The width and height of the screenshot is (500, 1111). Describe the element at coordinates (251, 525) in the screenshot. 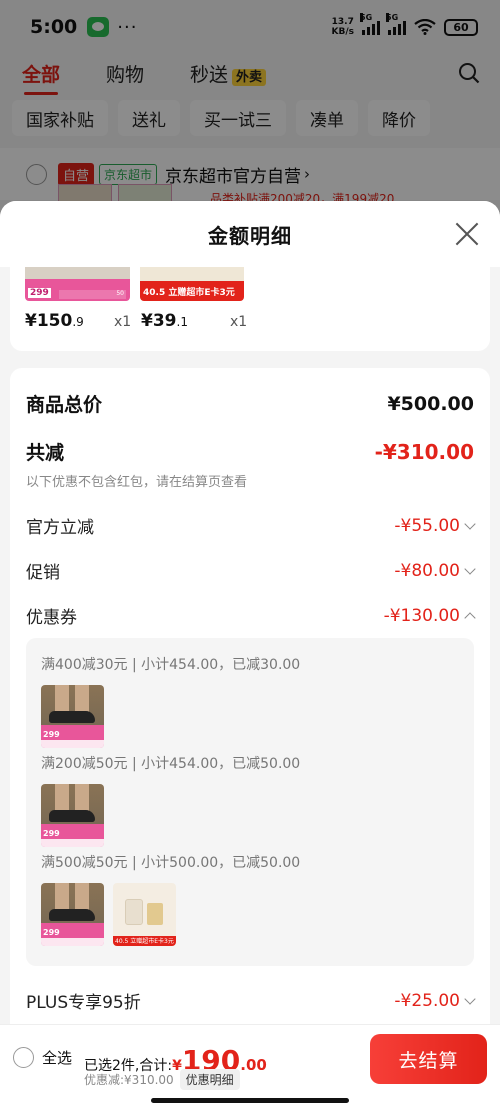

I see `official-discount-row: 官方立减 -¥55.00` at that location.